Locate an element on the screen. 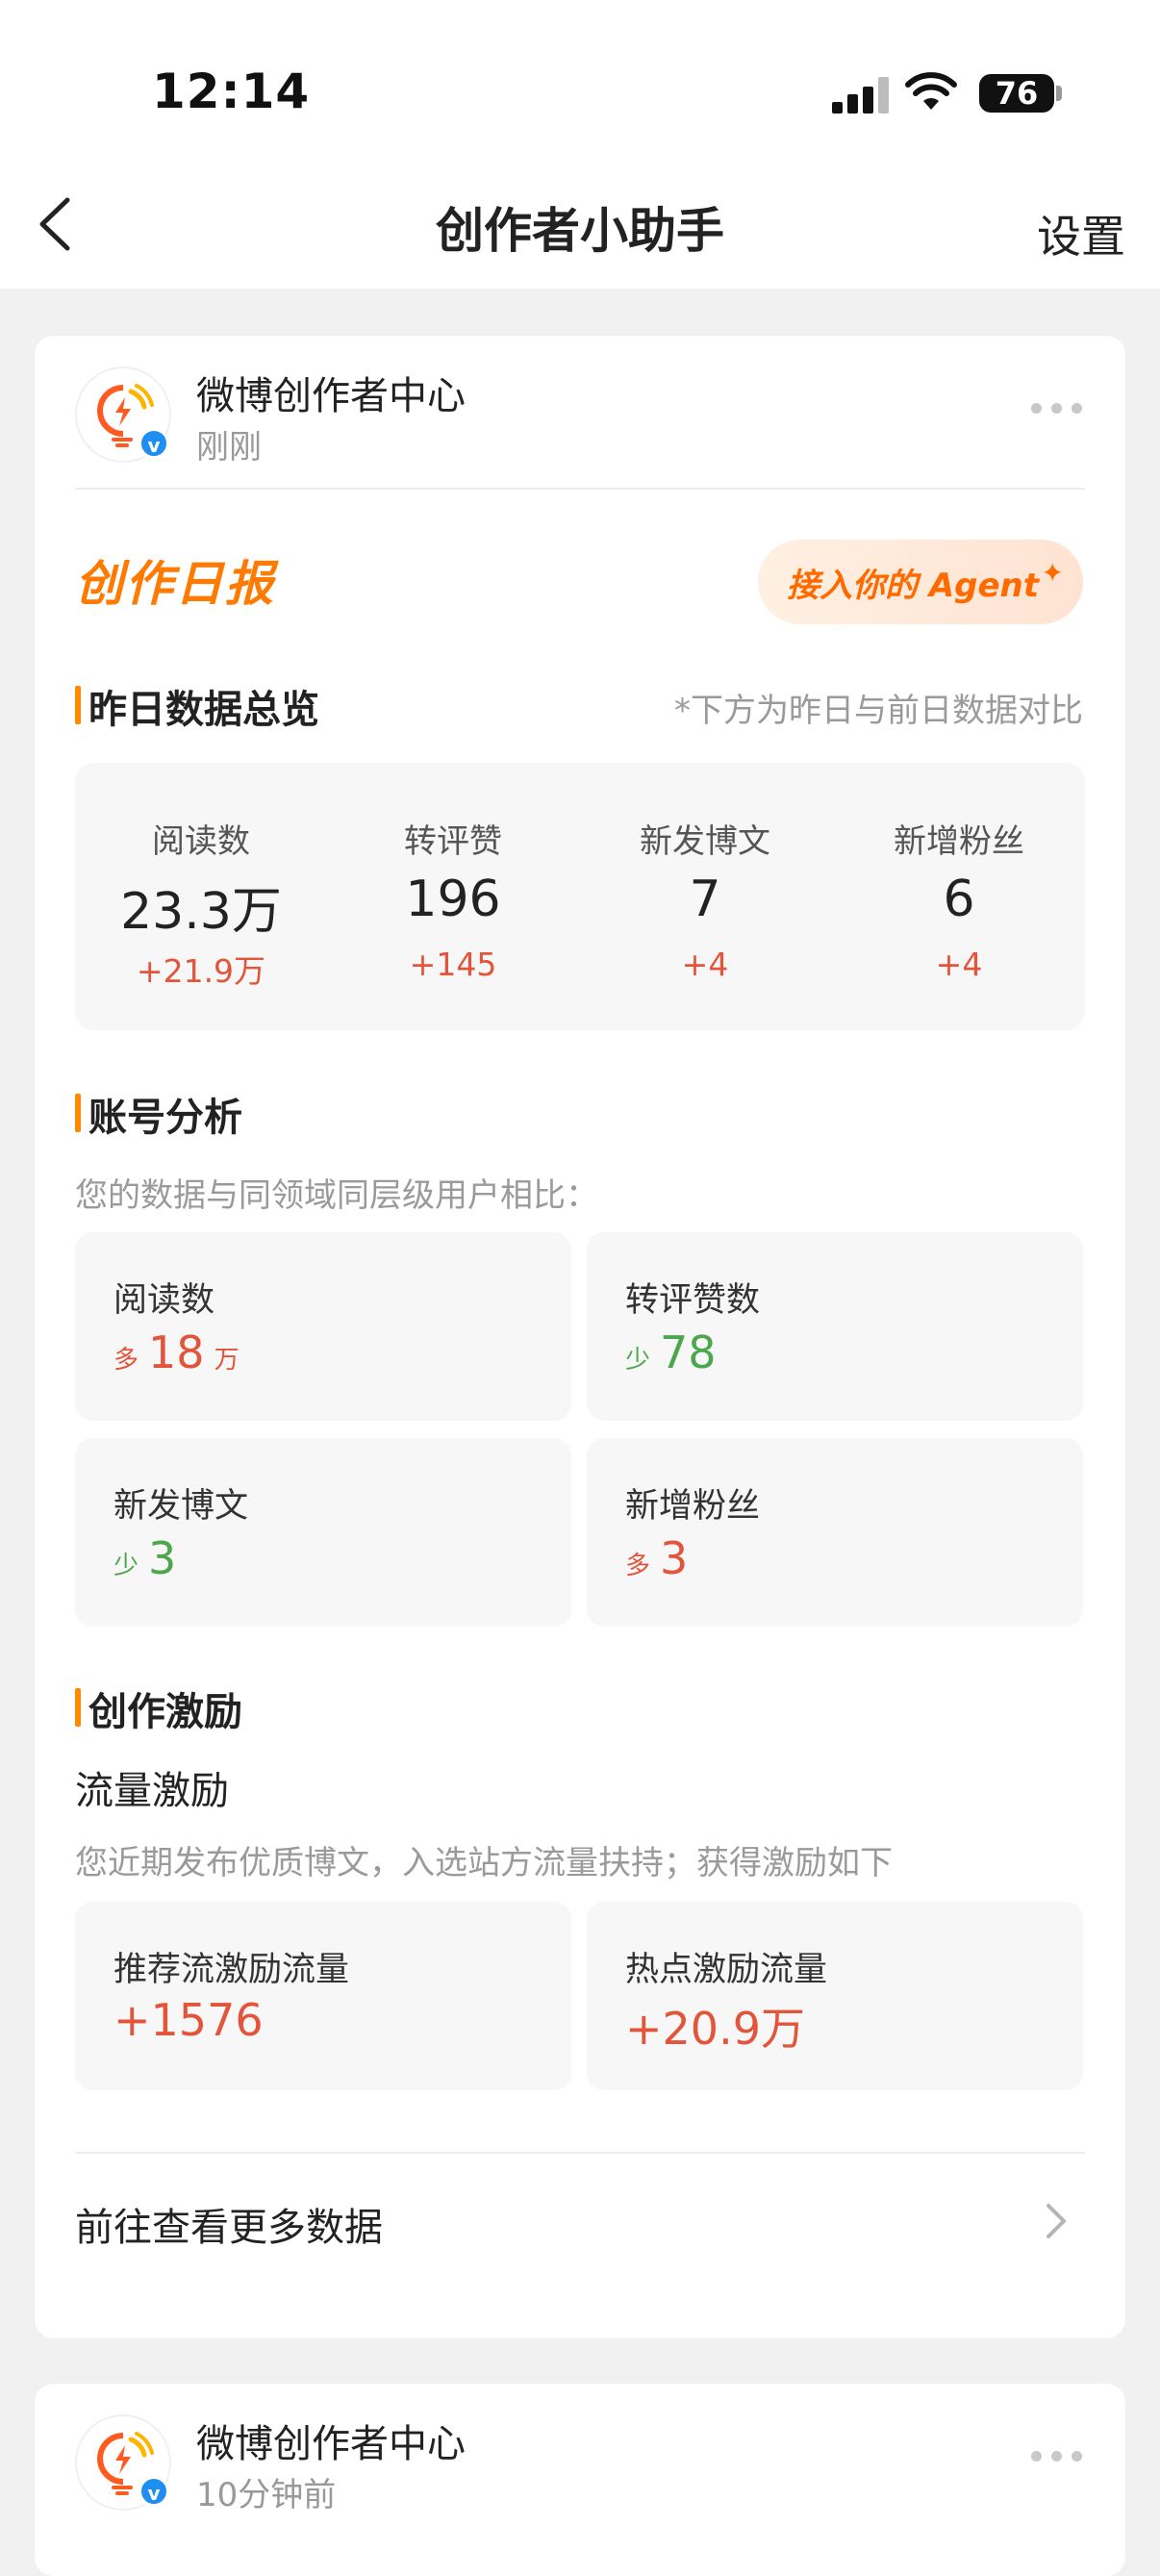 The height and width of the screenshot is (2576, 1160). tile-label: 热点激励流量 is located at coordinates (726, 1970).